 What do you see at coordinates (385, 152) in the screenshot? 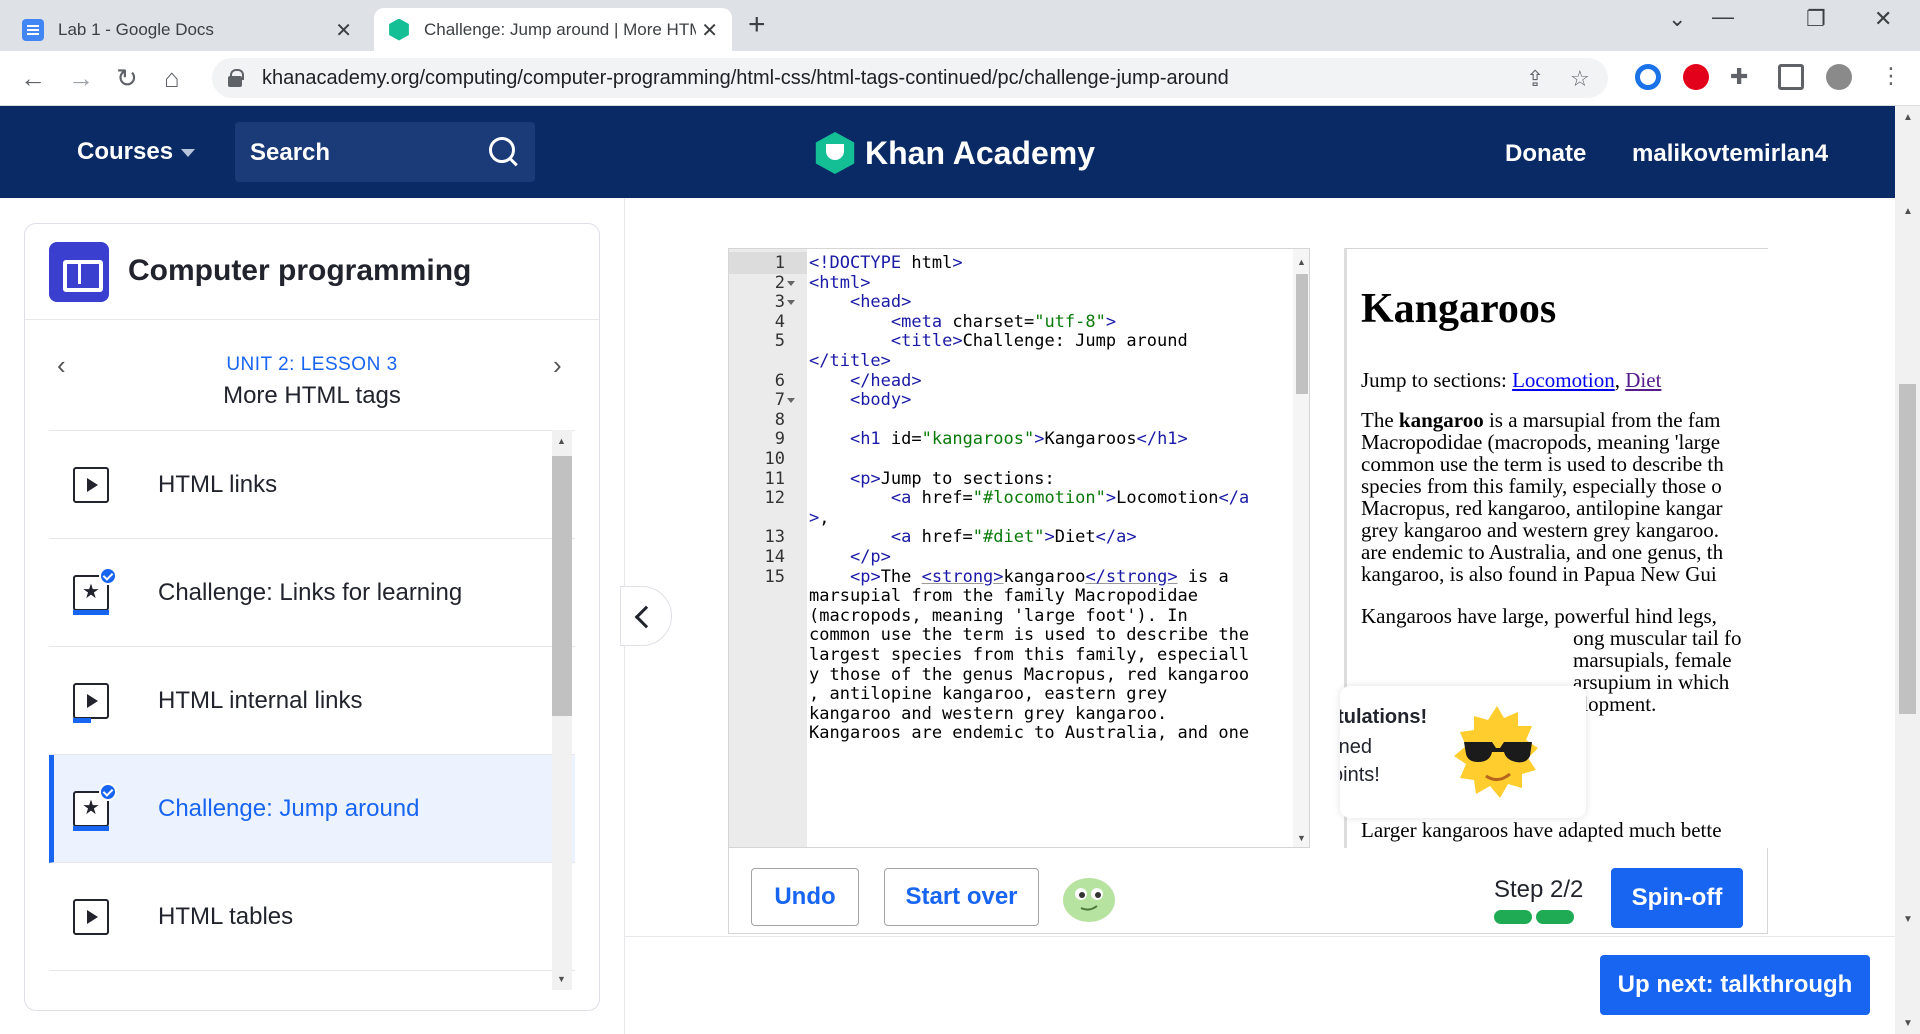
I see `search-input: Search` at bounding box center [385, 152].